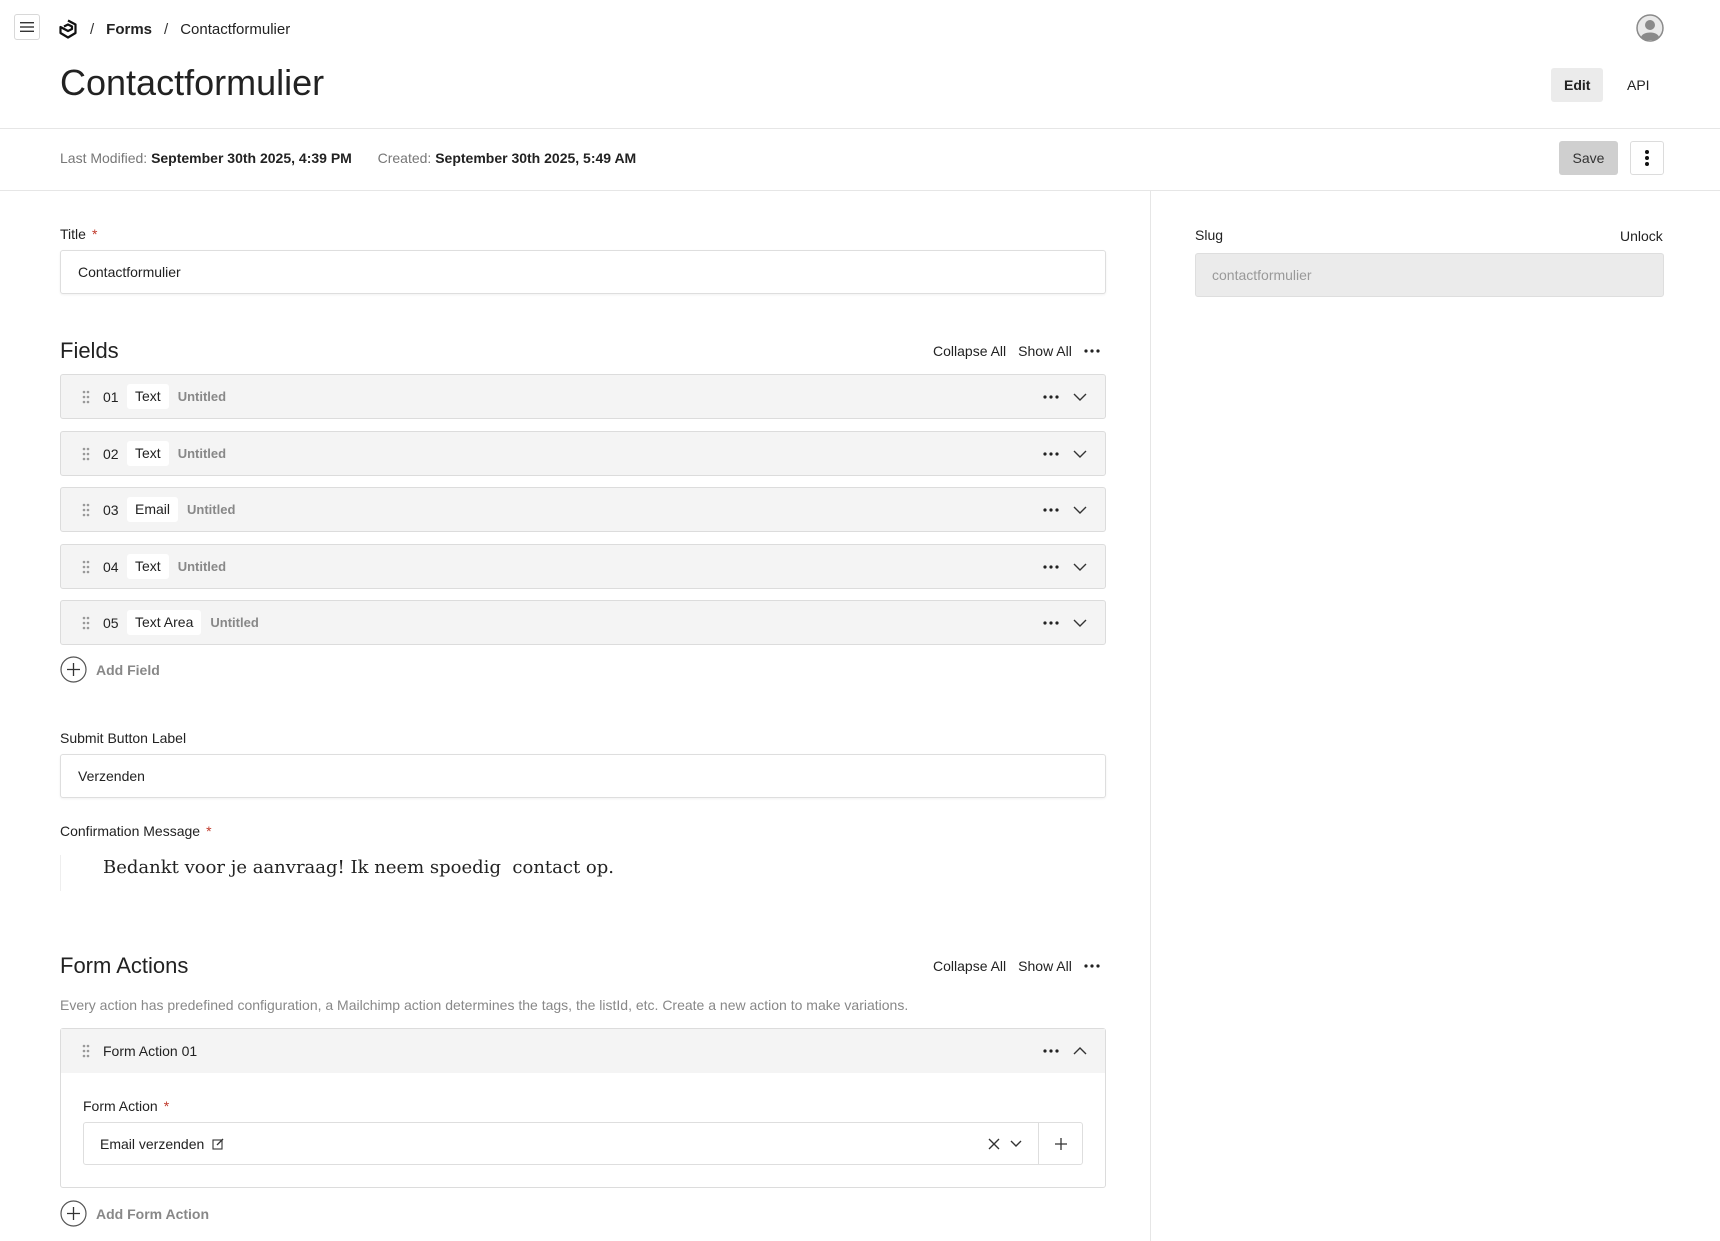  What do you see at coordinates (583, 272) in the screenshot?
I see `title-input: Contactformulier` at bounding box center [583, 272].